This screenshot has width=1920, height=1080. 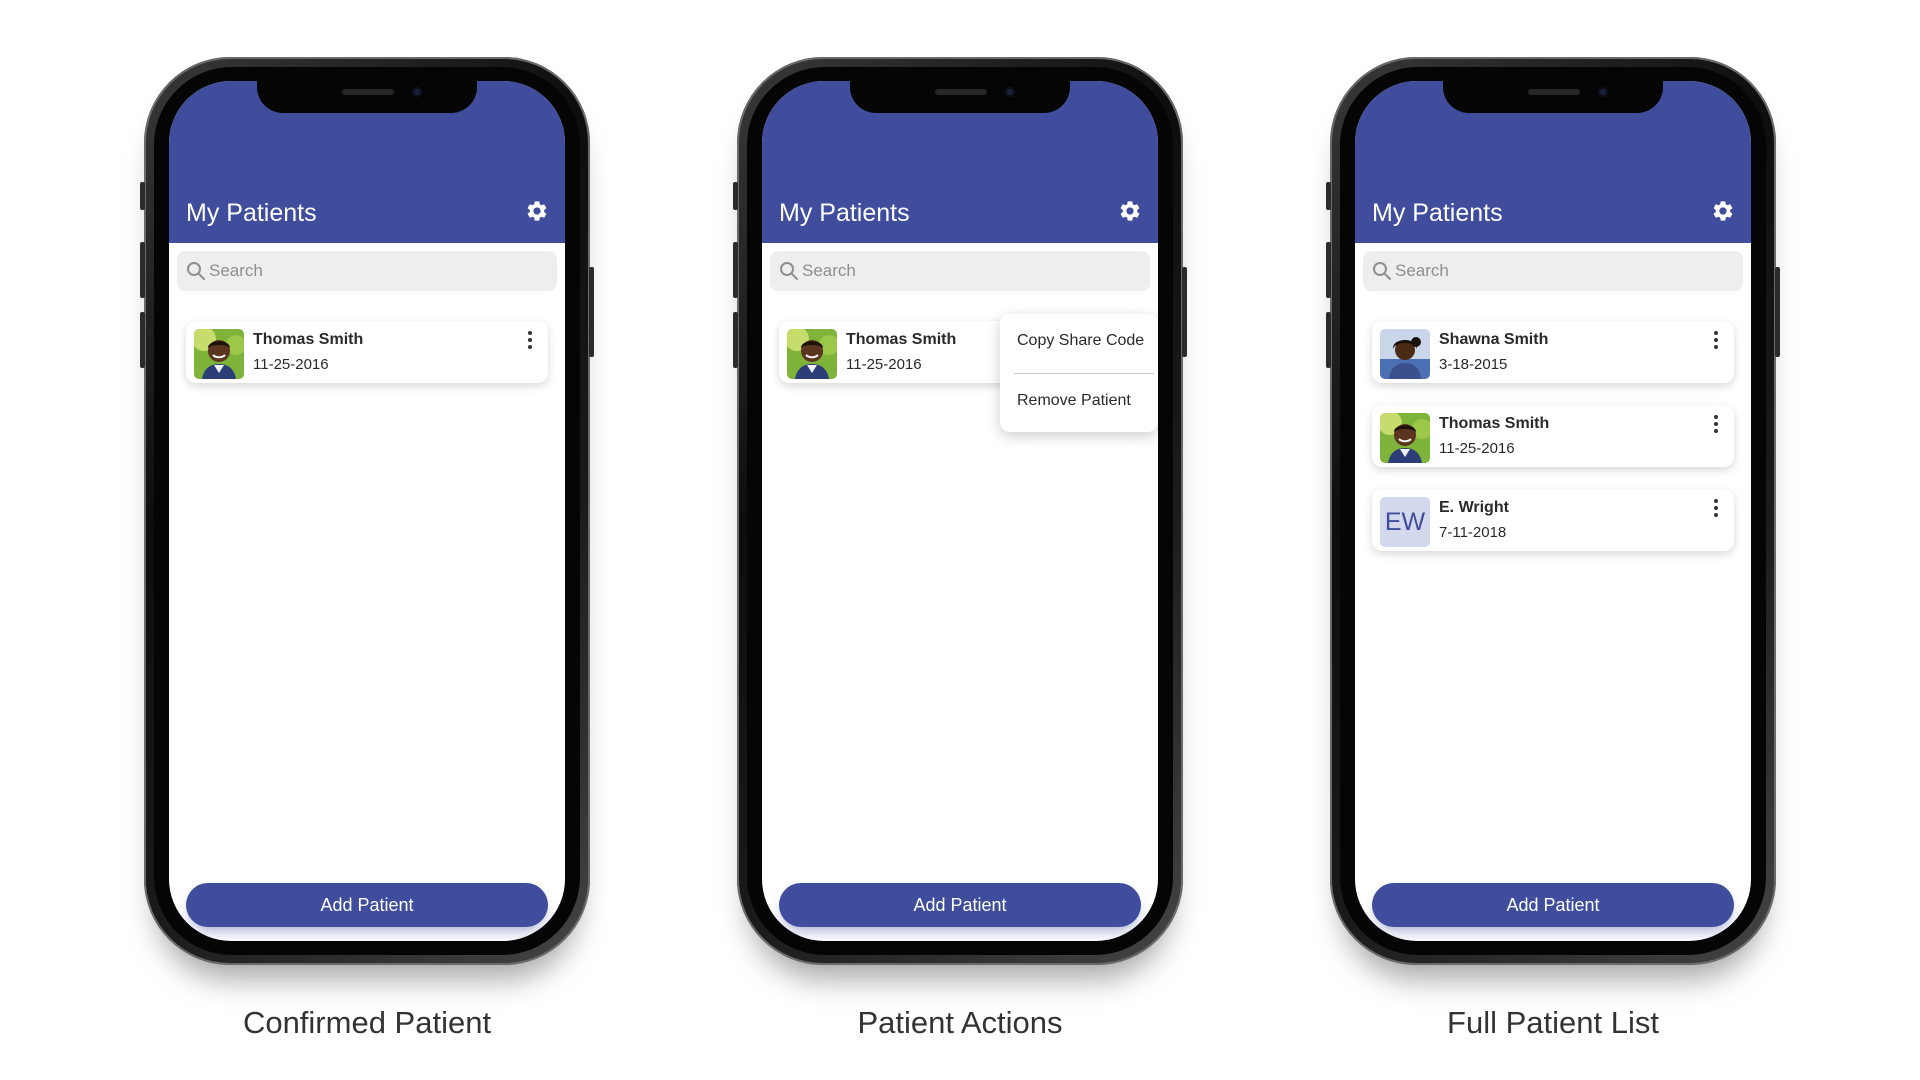 What do you see at coordinates (1553, 520) in the screenshot?
I see `patient-card: EW E. Wright 7-11-2018` at bounding box center [1553, 520].